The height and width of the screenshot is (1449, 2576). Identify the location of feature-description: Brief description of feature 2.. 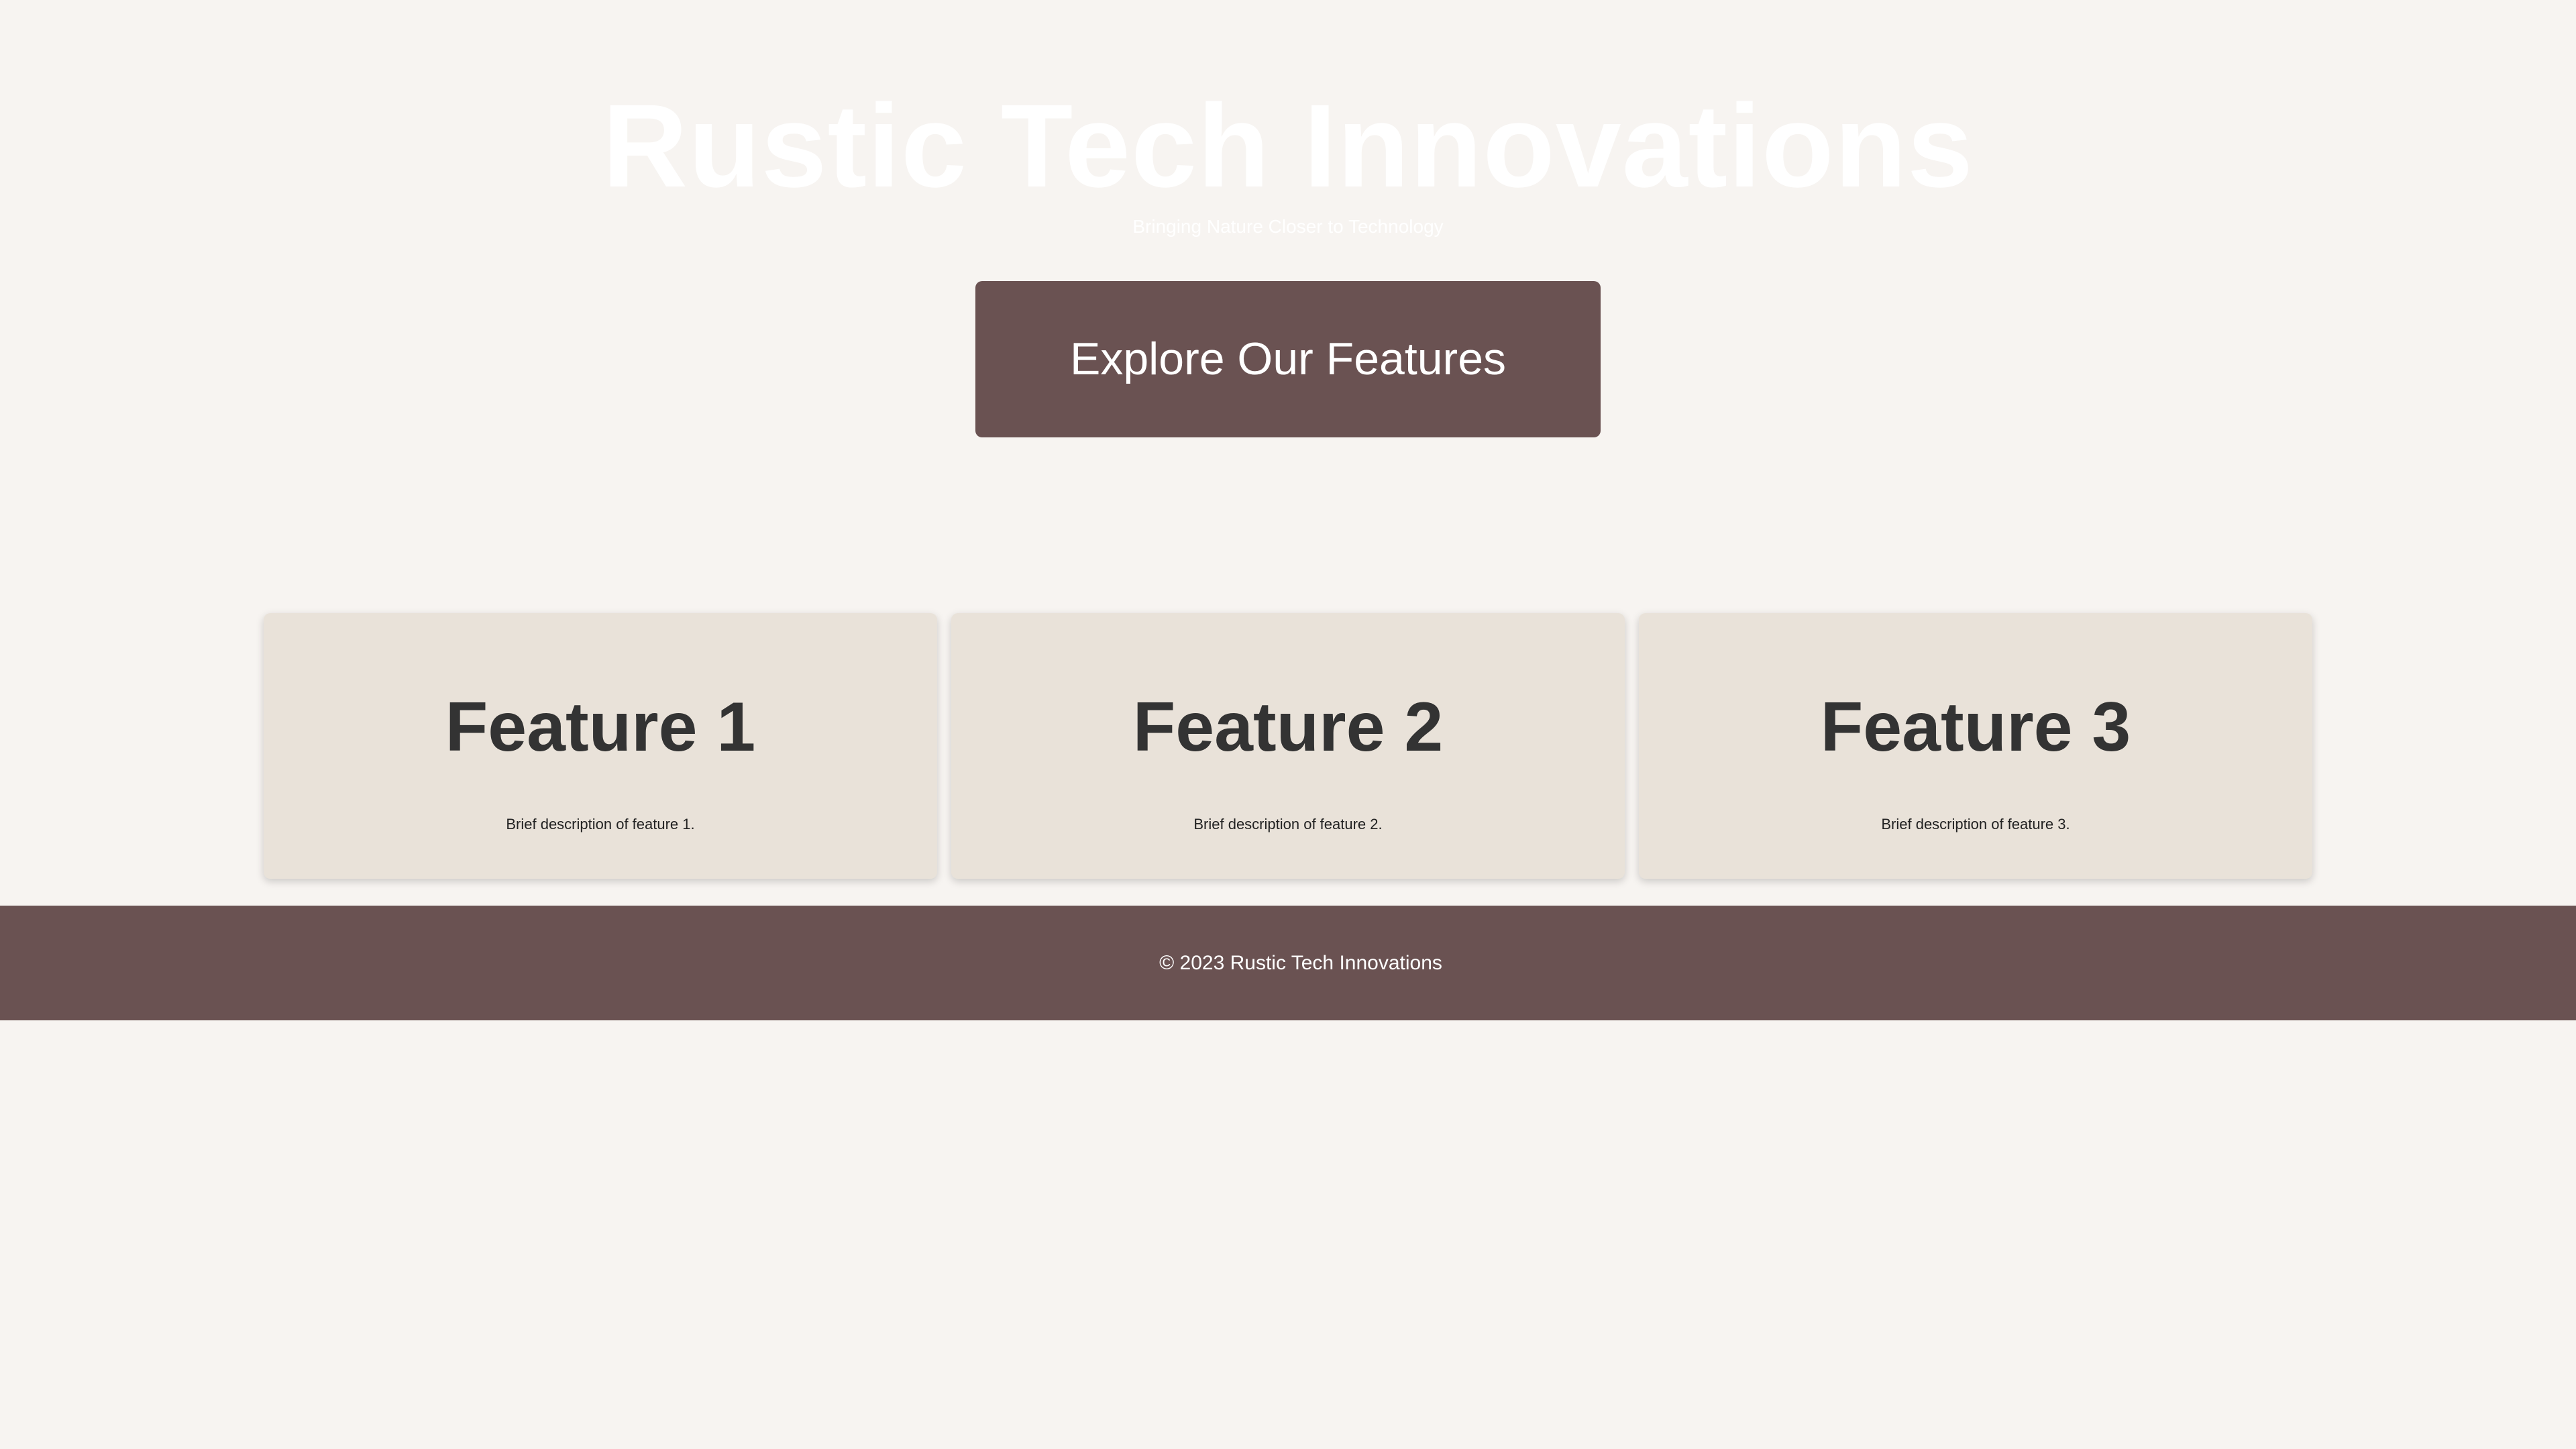
(1288, 824).